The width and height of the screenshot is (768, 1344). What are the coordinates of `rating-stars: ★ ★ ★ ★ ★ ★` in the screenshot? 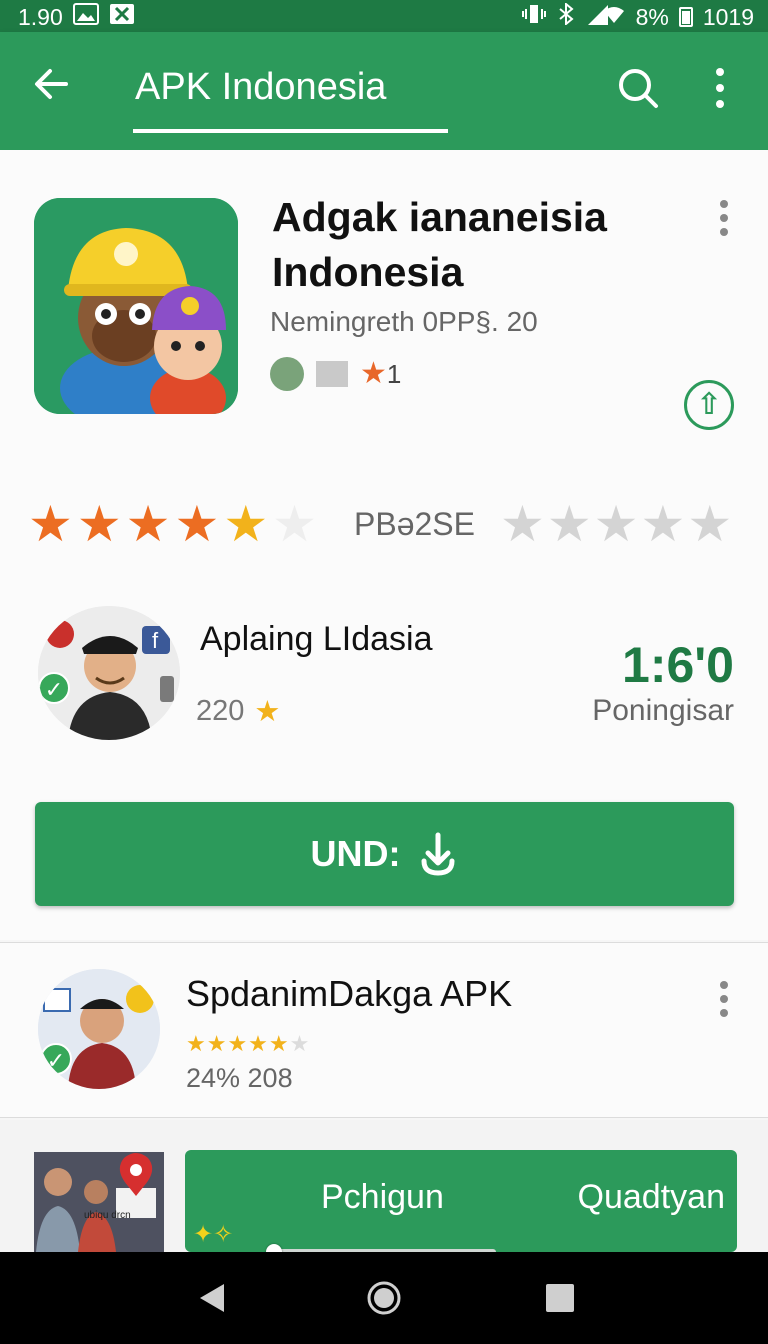 It's located at (172, 524).